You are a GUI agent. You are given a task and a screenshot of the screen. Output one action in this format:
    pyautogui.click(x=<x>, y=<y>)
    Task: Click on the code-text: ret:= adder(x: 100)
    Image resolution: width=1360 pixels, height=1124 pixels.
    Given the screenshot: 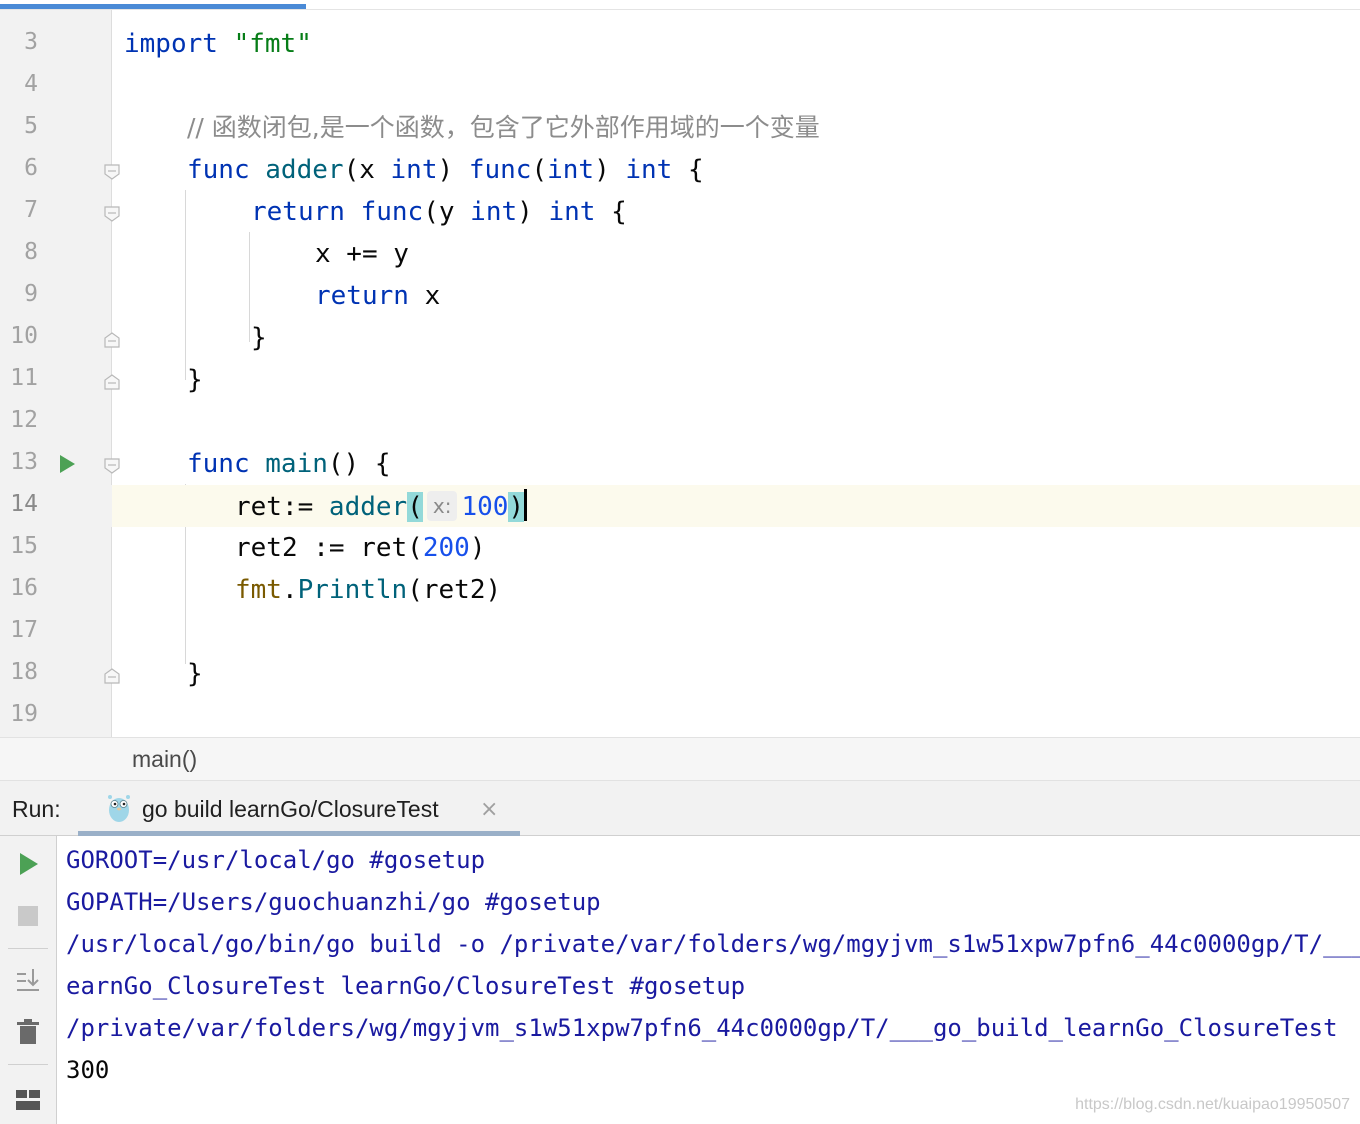 What is the action you would take?
    pyautogui.click(x=381, y=506)
    